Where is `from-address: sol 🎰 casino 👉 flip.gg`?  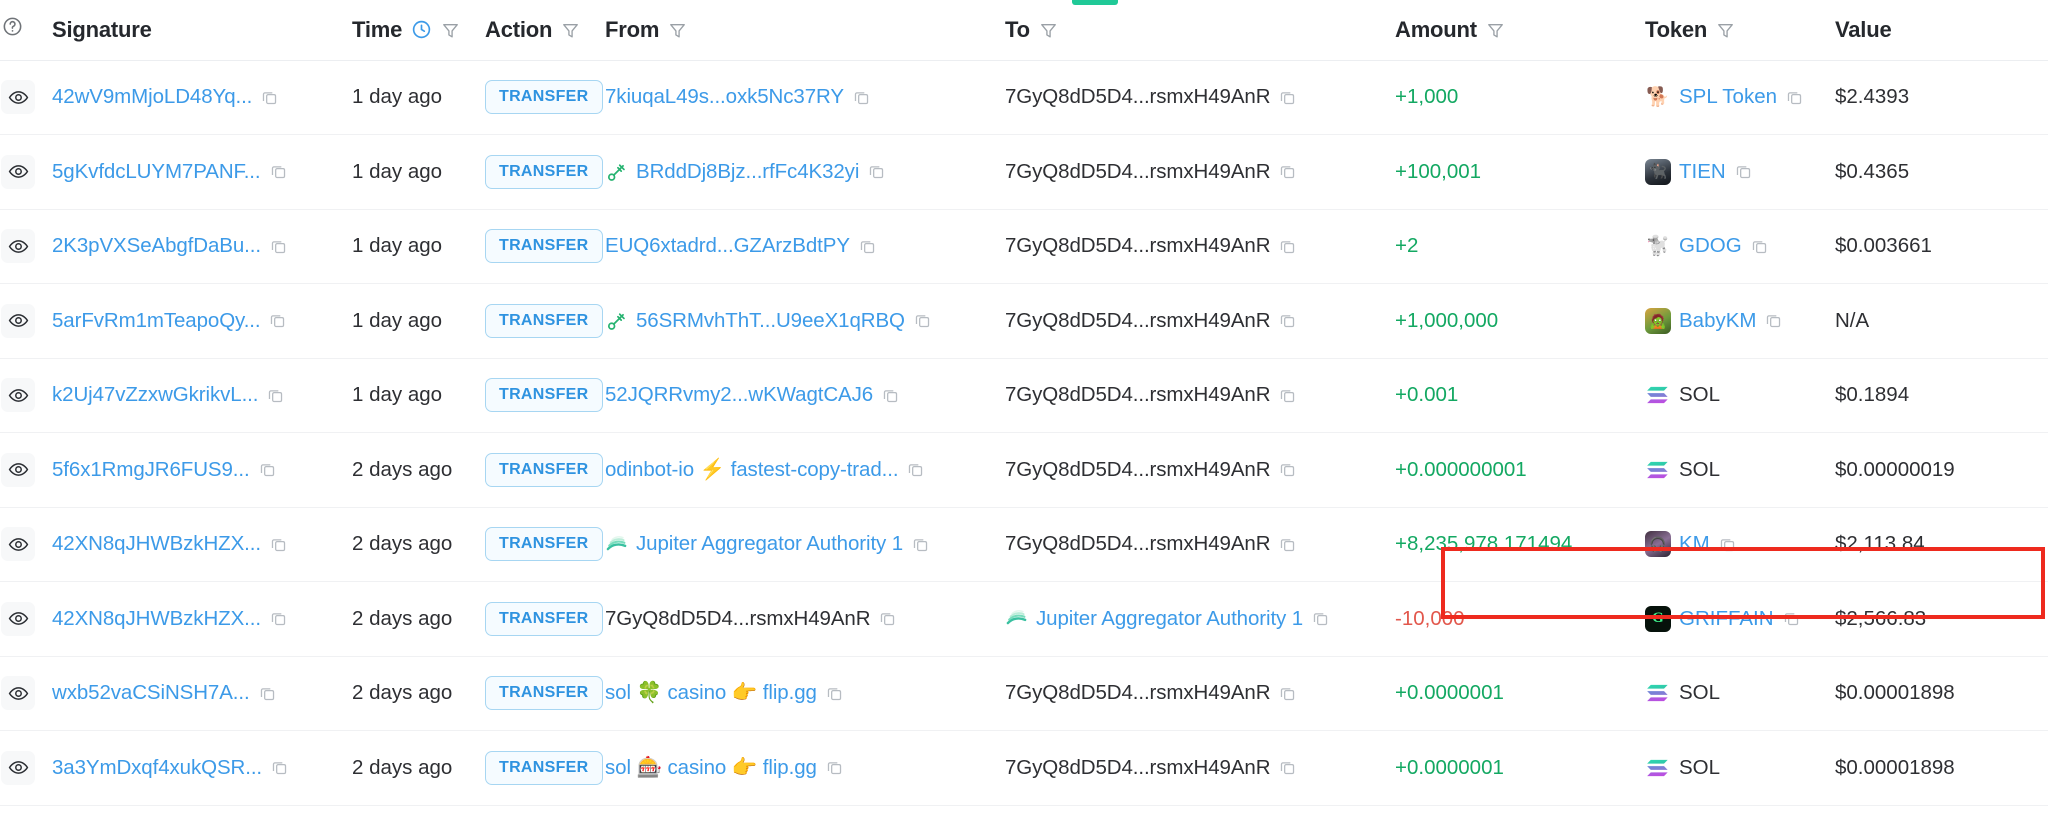
from-address: sol 🎰 casino 👉 flip.gg is located at coordinates (711, 768).